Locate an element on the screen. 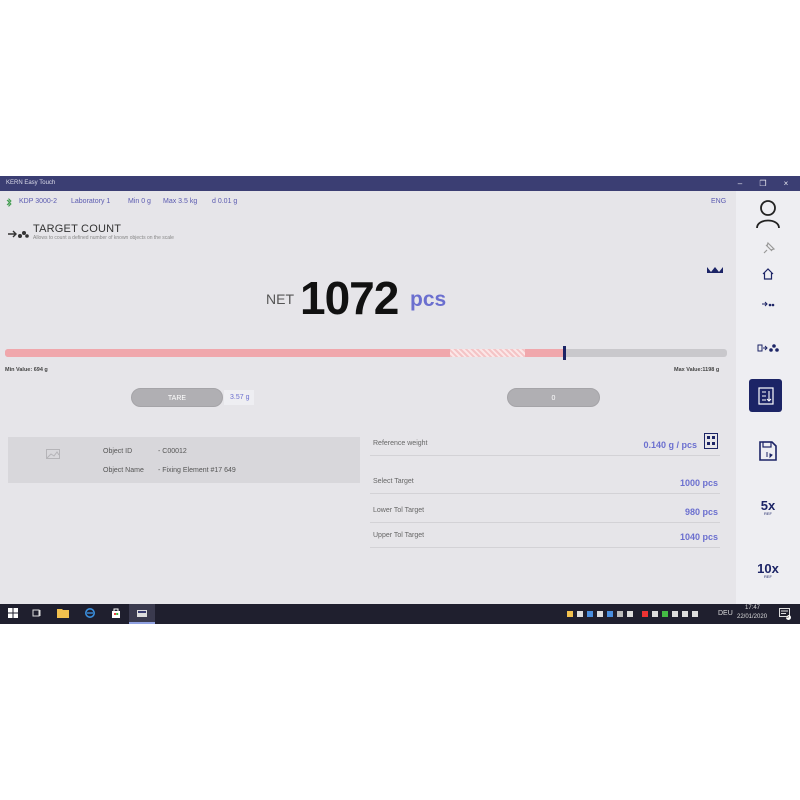 This screenshot has width=800, height=800. input-language: DEU is located at coordinates (725, 613).